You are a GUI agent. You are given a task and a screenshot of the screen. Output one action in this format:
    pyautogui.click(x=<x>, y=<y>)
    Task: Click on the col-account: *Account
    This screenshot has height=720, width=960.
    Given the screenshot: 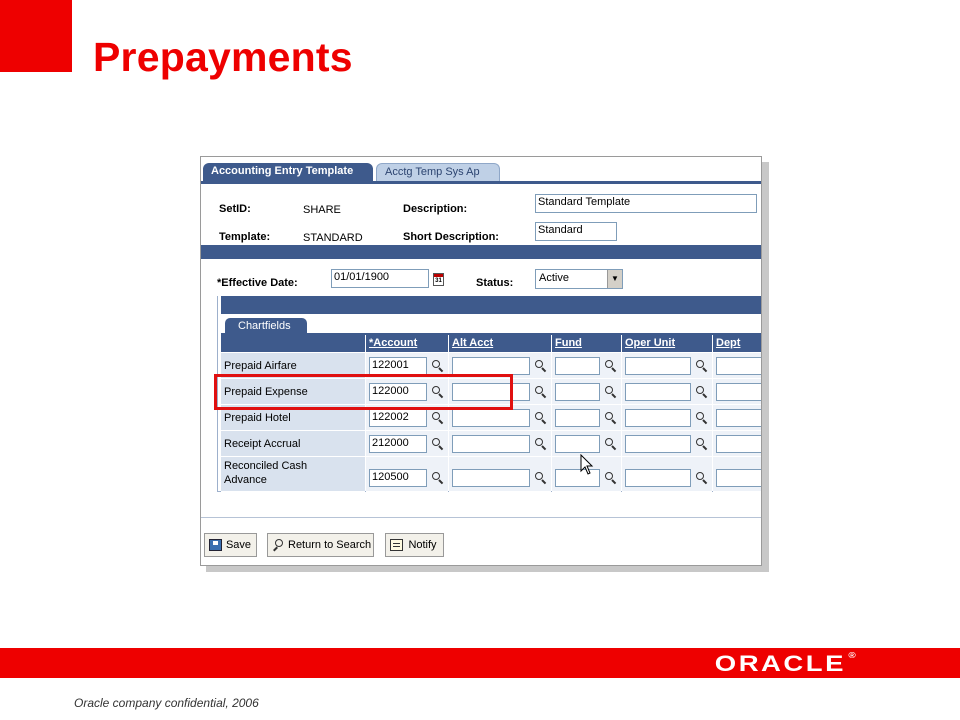 What is the action you would take?
    pyautogui.click(x=407, y=343)
    